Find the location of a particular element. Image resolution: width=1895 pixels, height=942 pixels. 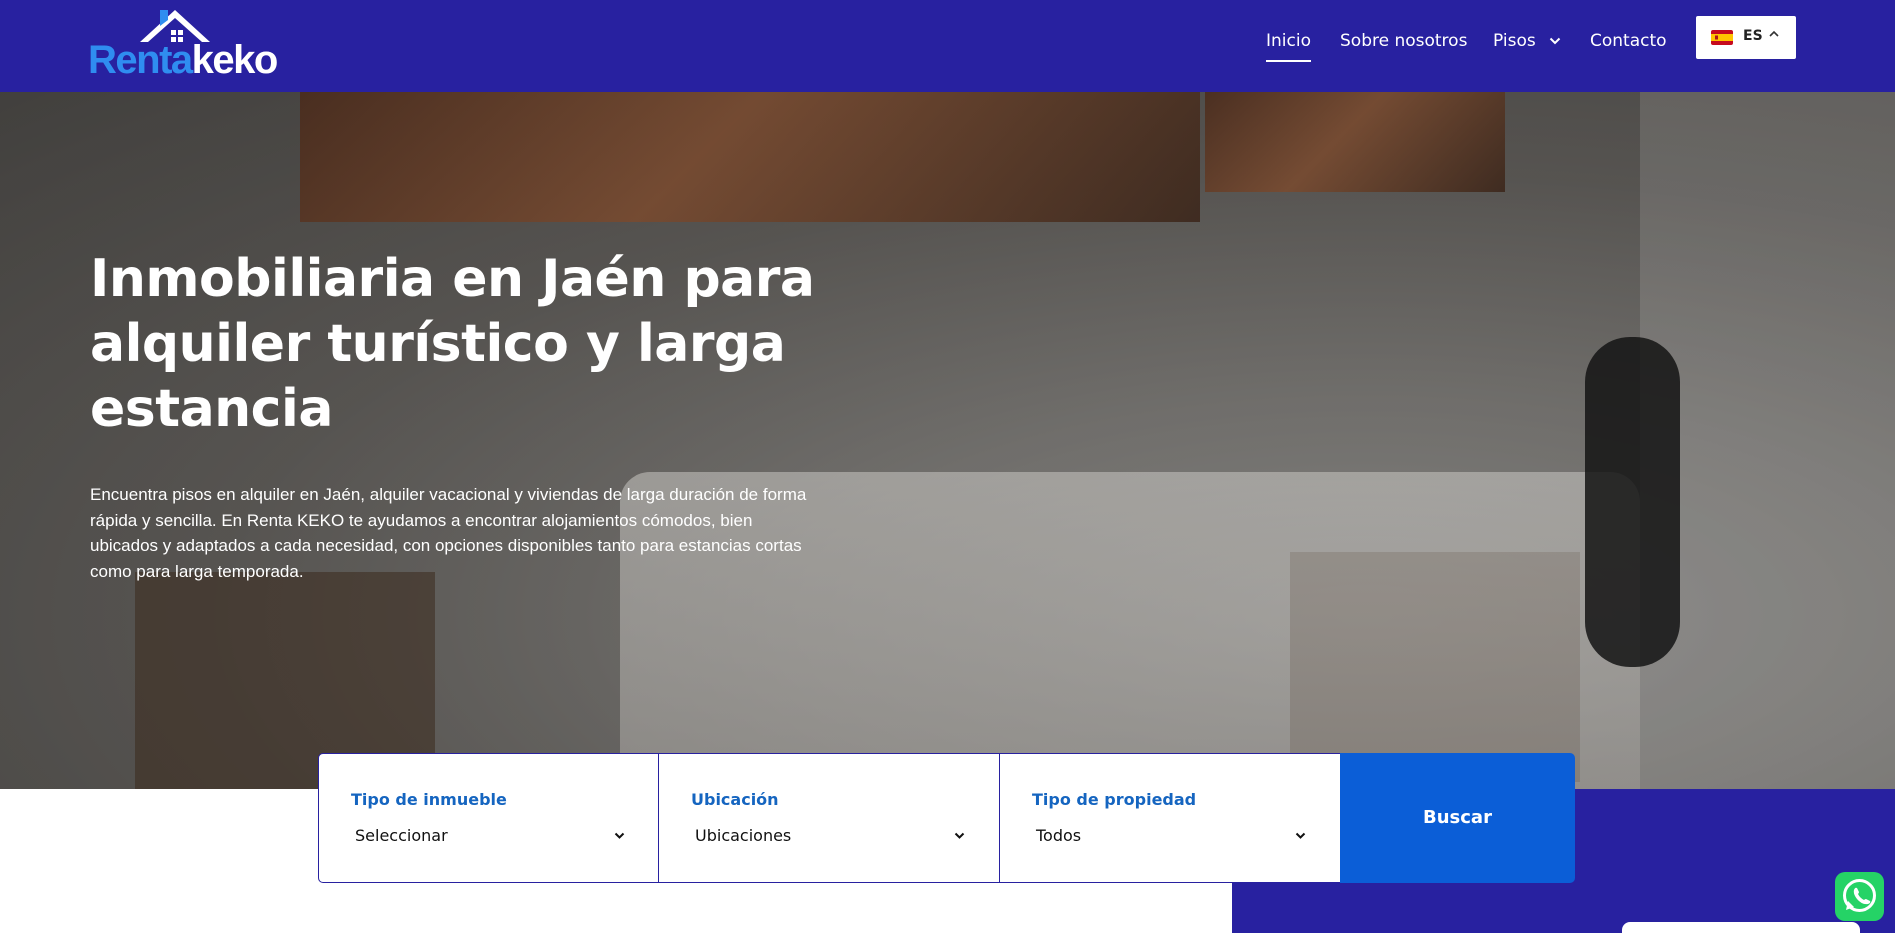

field-label: Tipo de inmueble is located at coordinates (429, 799).